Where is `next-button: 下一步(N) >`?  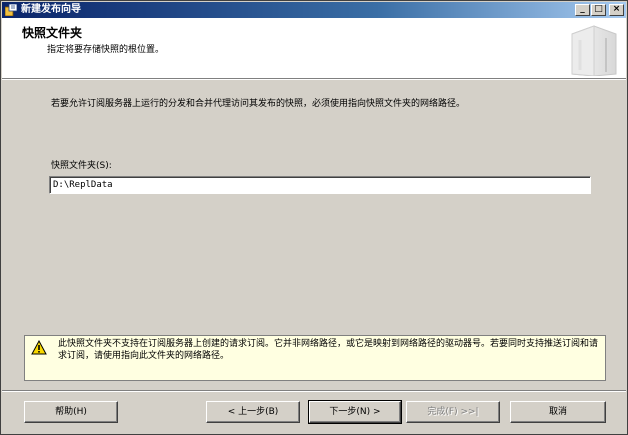
next-button: 下一步(N) > is located at coordinates (355, 412).